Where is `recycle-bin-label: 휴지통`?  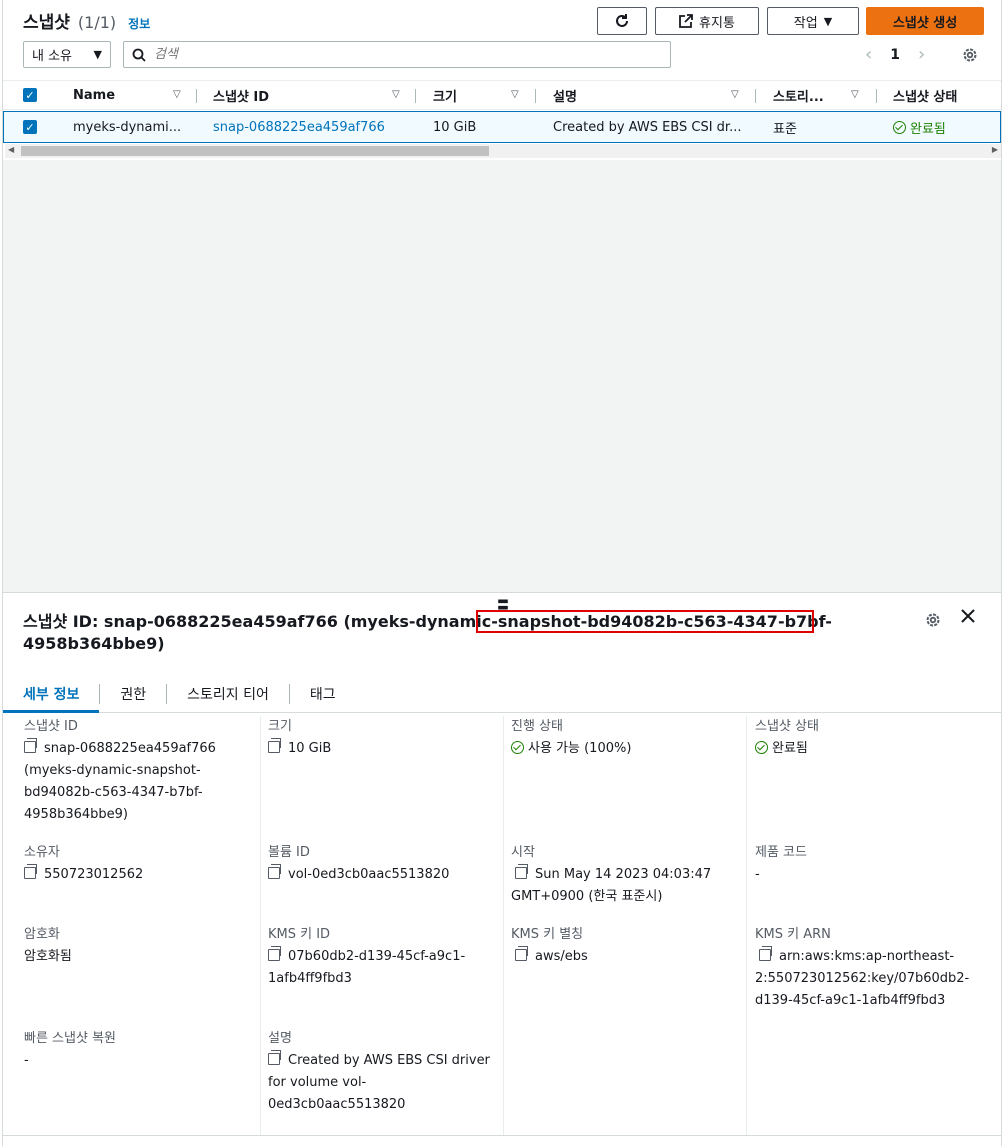 recycle-bin-label: 휴지통 is located at coordinates (717, 23).